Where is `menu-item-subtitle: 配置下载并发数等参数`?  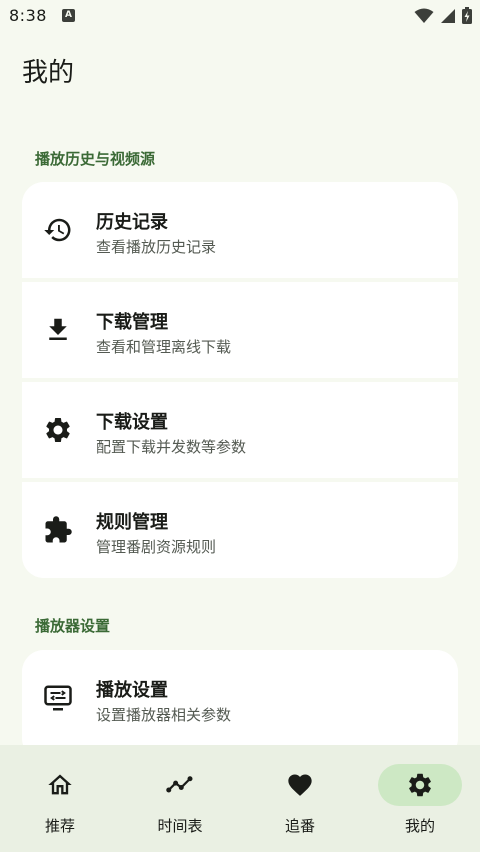
menu-item-subtitle: 配置下载并发数等参数 is located at coordinates (171, 447).